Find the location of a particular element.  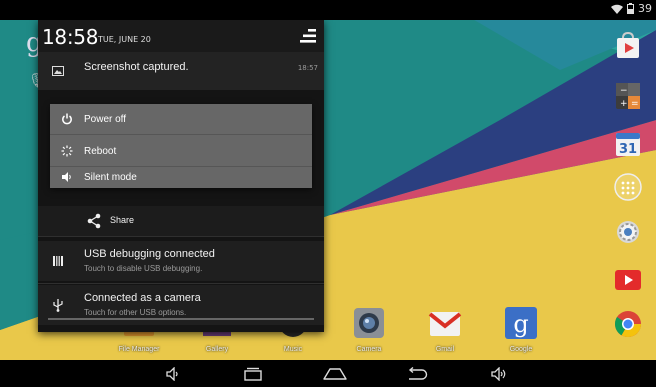

battery-percentage: 39 is located at coordinates (645, 8).